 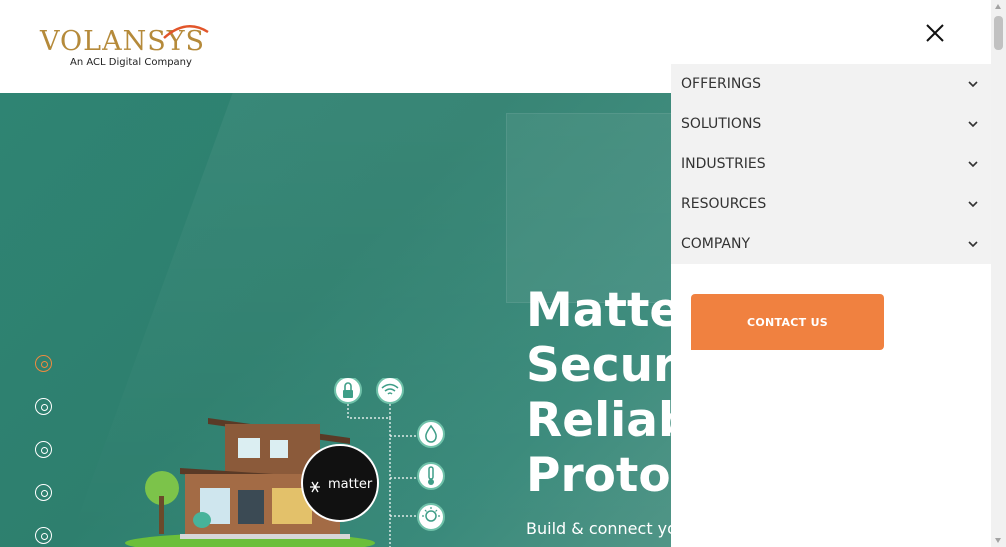 What do you see at coordinates (998, 273) in the screenshot?
I see `page-scrollbar` at bounding box center [998, 273].